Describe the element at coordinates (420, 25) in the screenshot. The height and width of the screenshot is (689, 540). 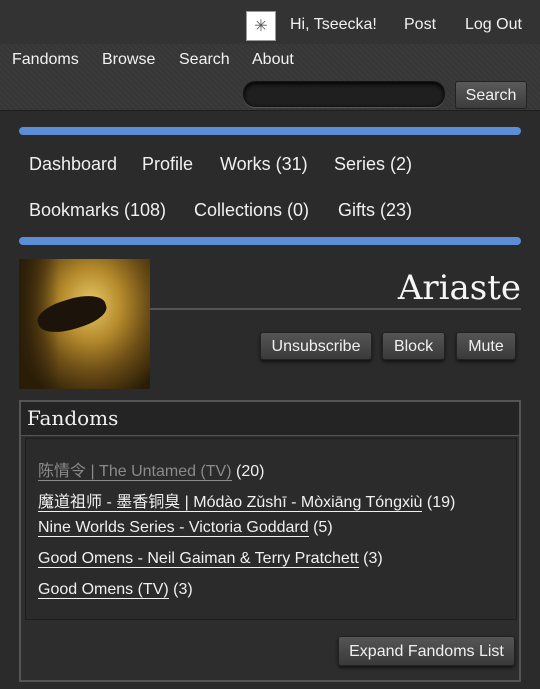
I see `post-link: Post` at that location.